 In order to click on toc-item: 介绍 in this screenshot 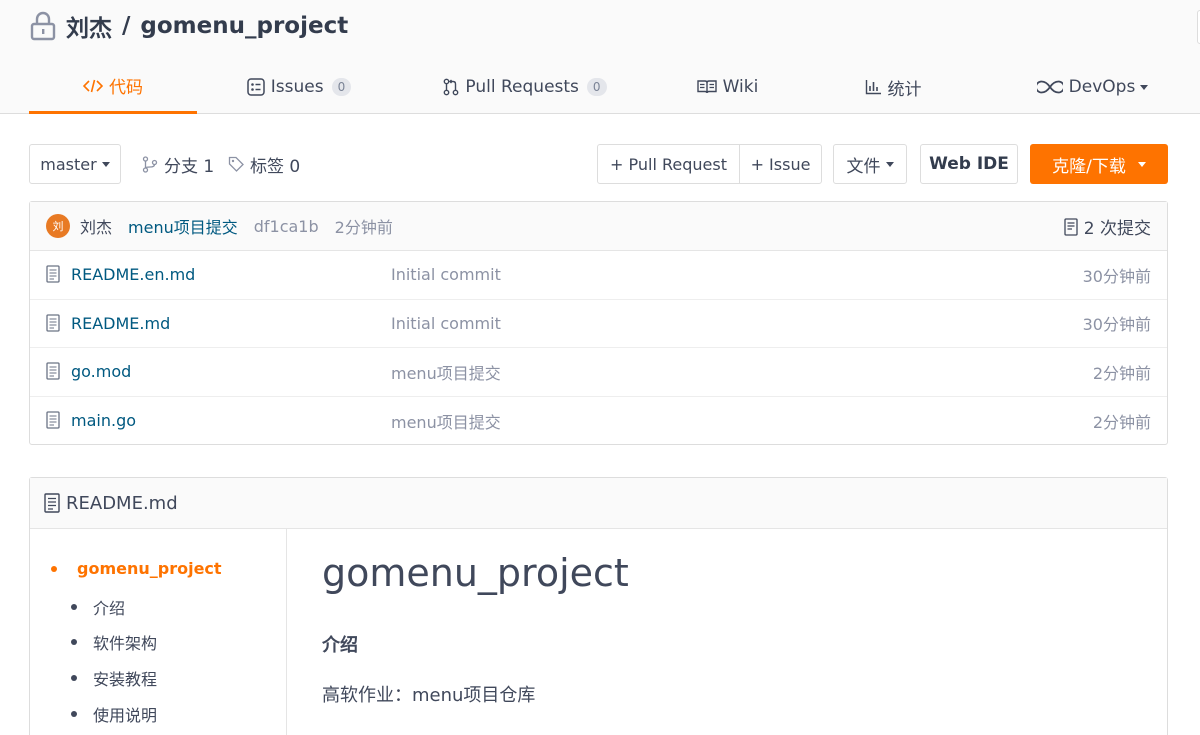, I will do `click(98, 607)`.